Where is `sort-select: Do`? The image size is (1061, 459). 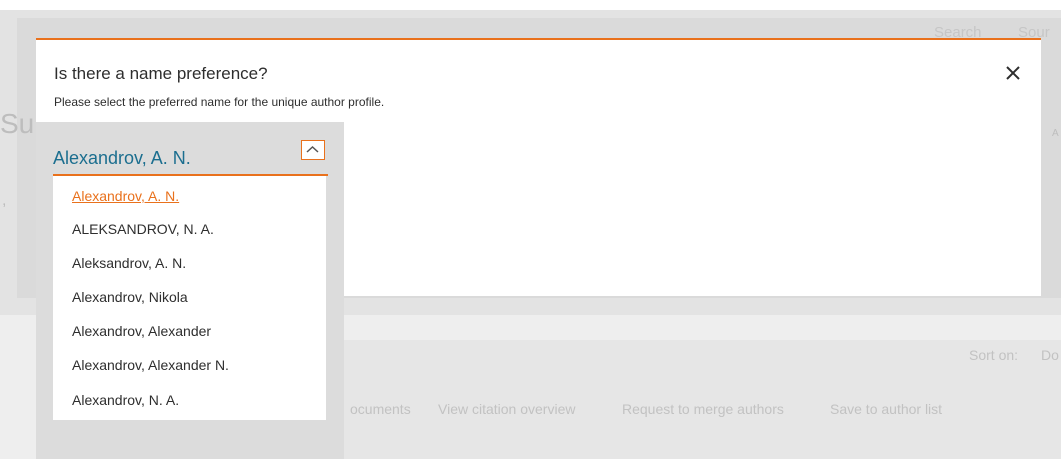 sort-select: Do is located at coordinates (1050, 355).